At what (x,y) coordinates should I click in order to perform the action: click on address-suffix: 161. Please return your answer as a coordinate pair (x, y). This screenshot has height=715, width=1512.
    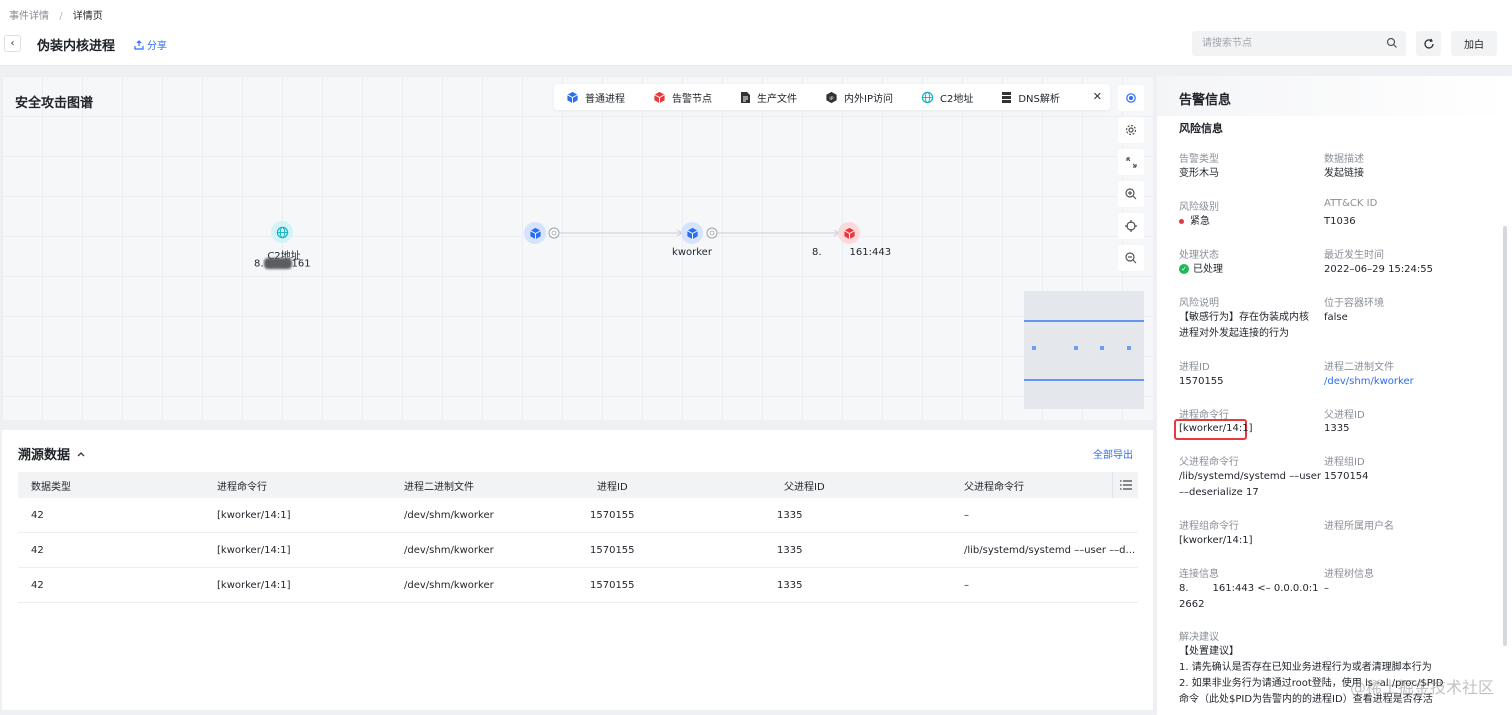
    Looking at the image, I should click on (301, 264).